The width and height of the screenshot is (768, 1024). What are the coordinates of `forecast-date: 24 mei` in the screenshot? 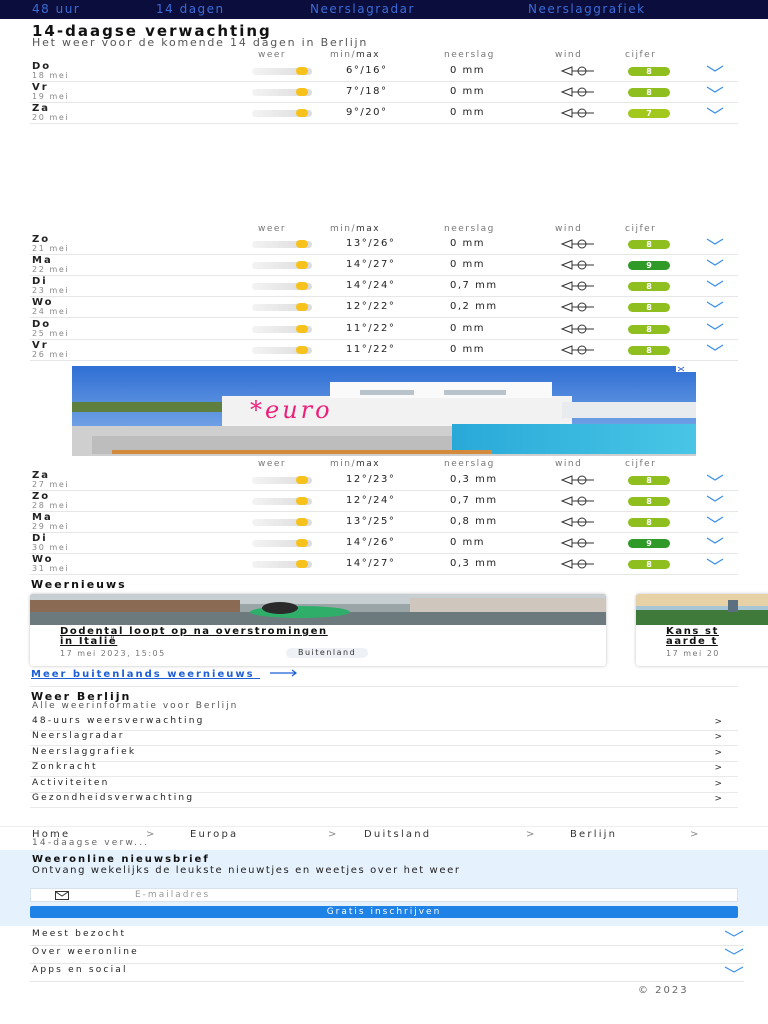 It's located at (51, 311).